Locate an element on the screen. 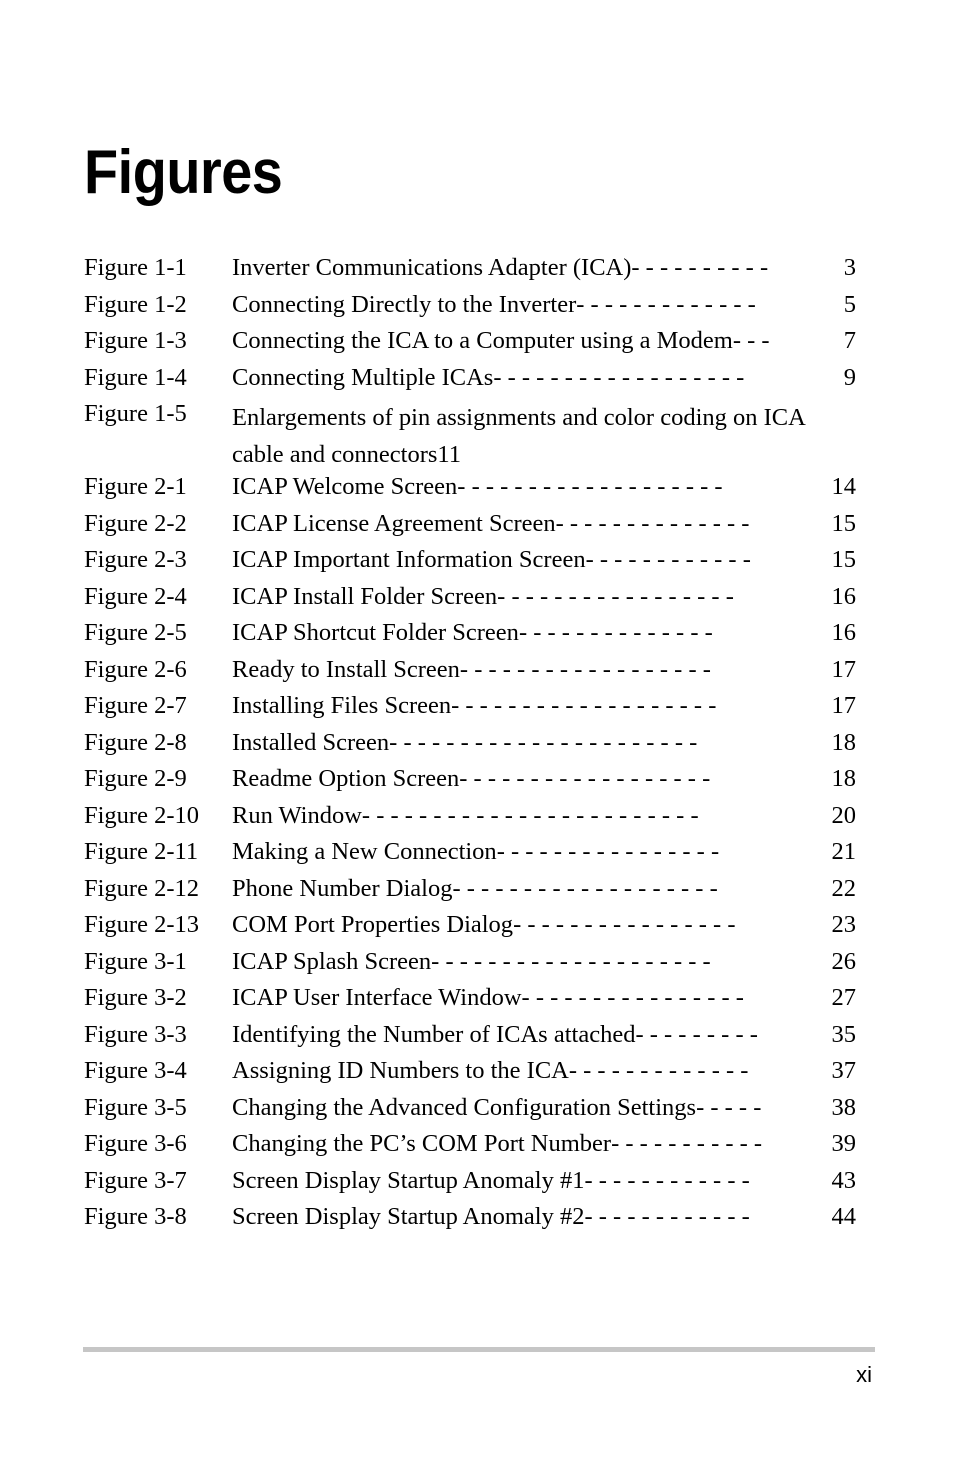  figure-page-number: 16 is located at coordinates (844, 596).